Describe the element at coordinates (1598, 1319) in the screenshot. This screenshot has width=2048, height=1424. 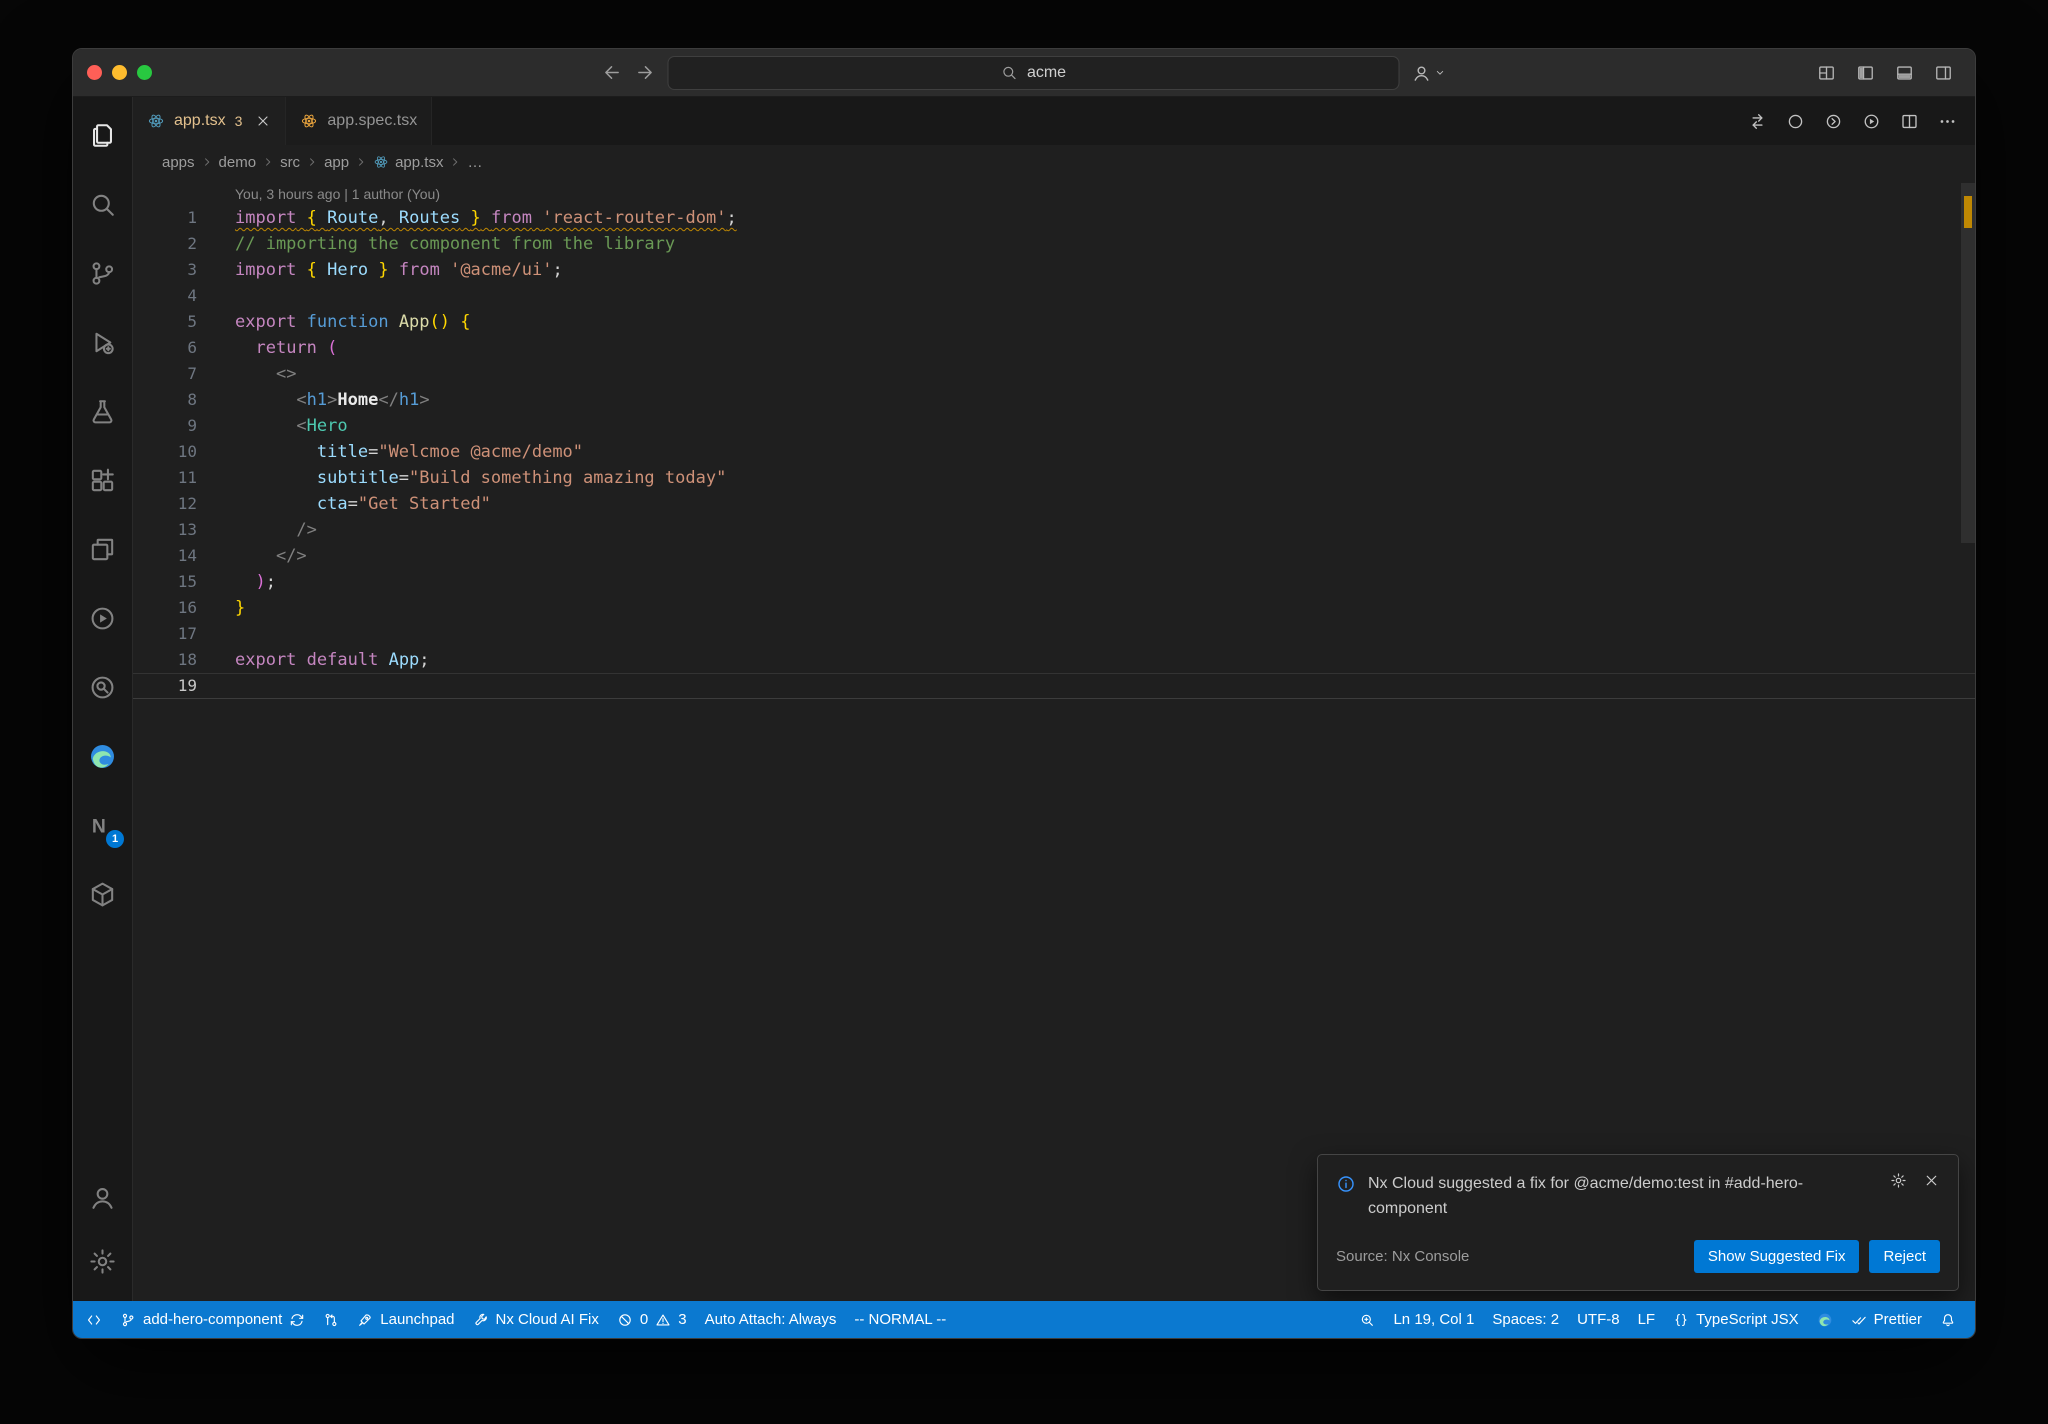
I see `status-encoding: UTF-8` at that location.